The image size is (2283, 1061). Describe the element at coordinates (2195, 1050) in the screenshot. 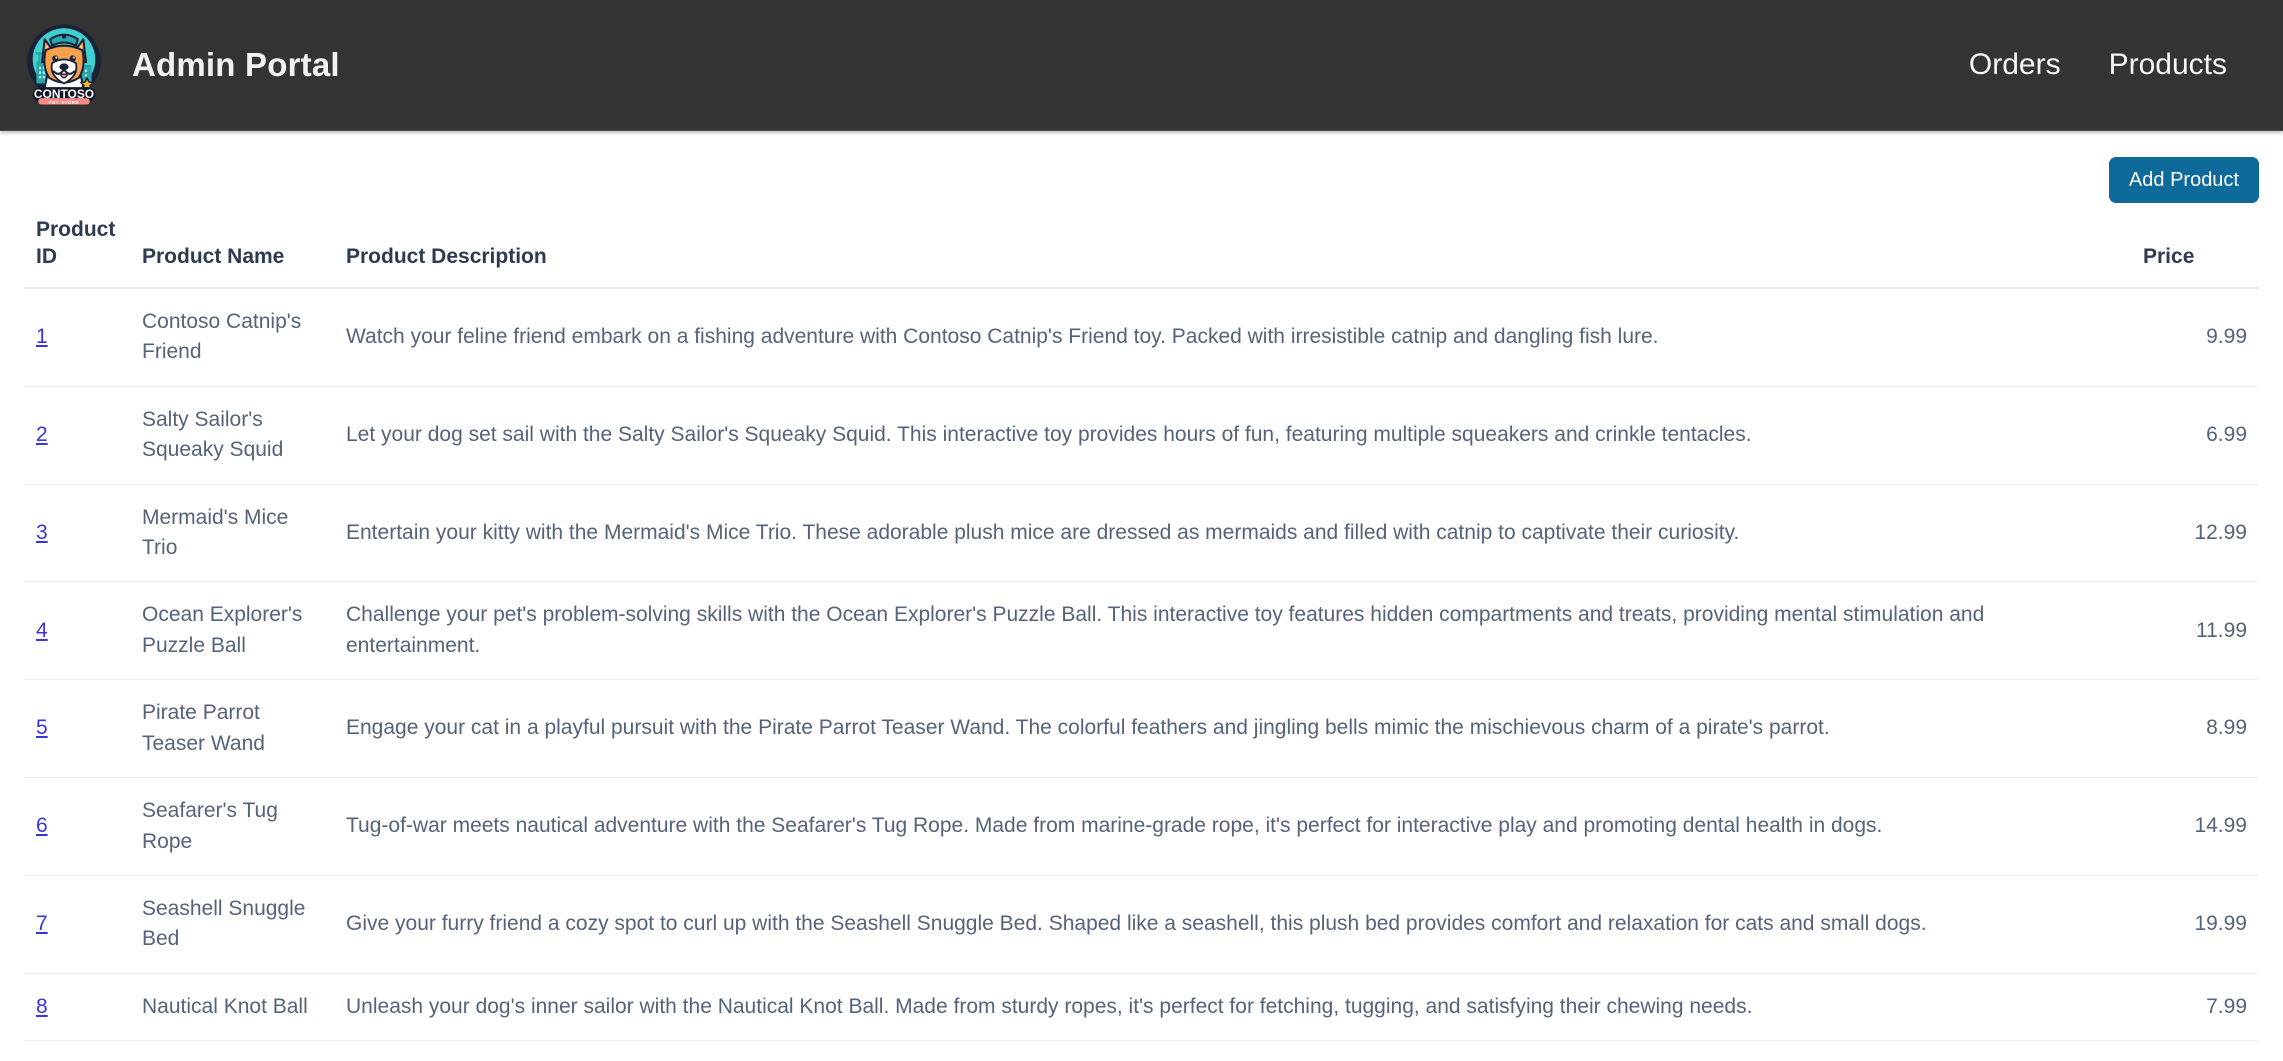

I see `cell-price: 3.99` at that location.